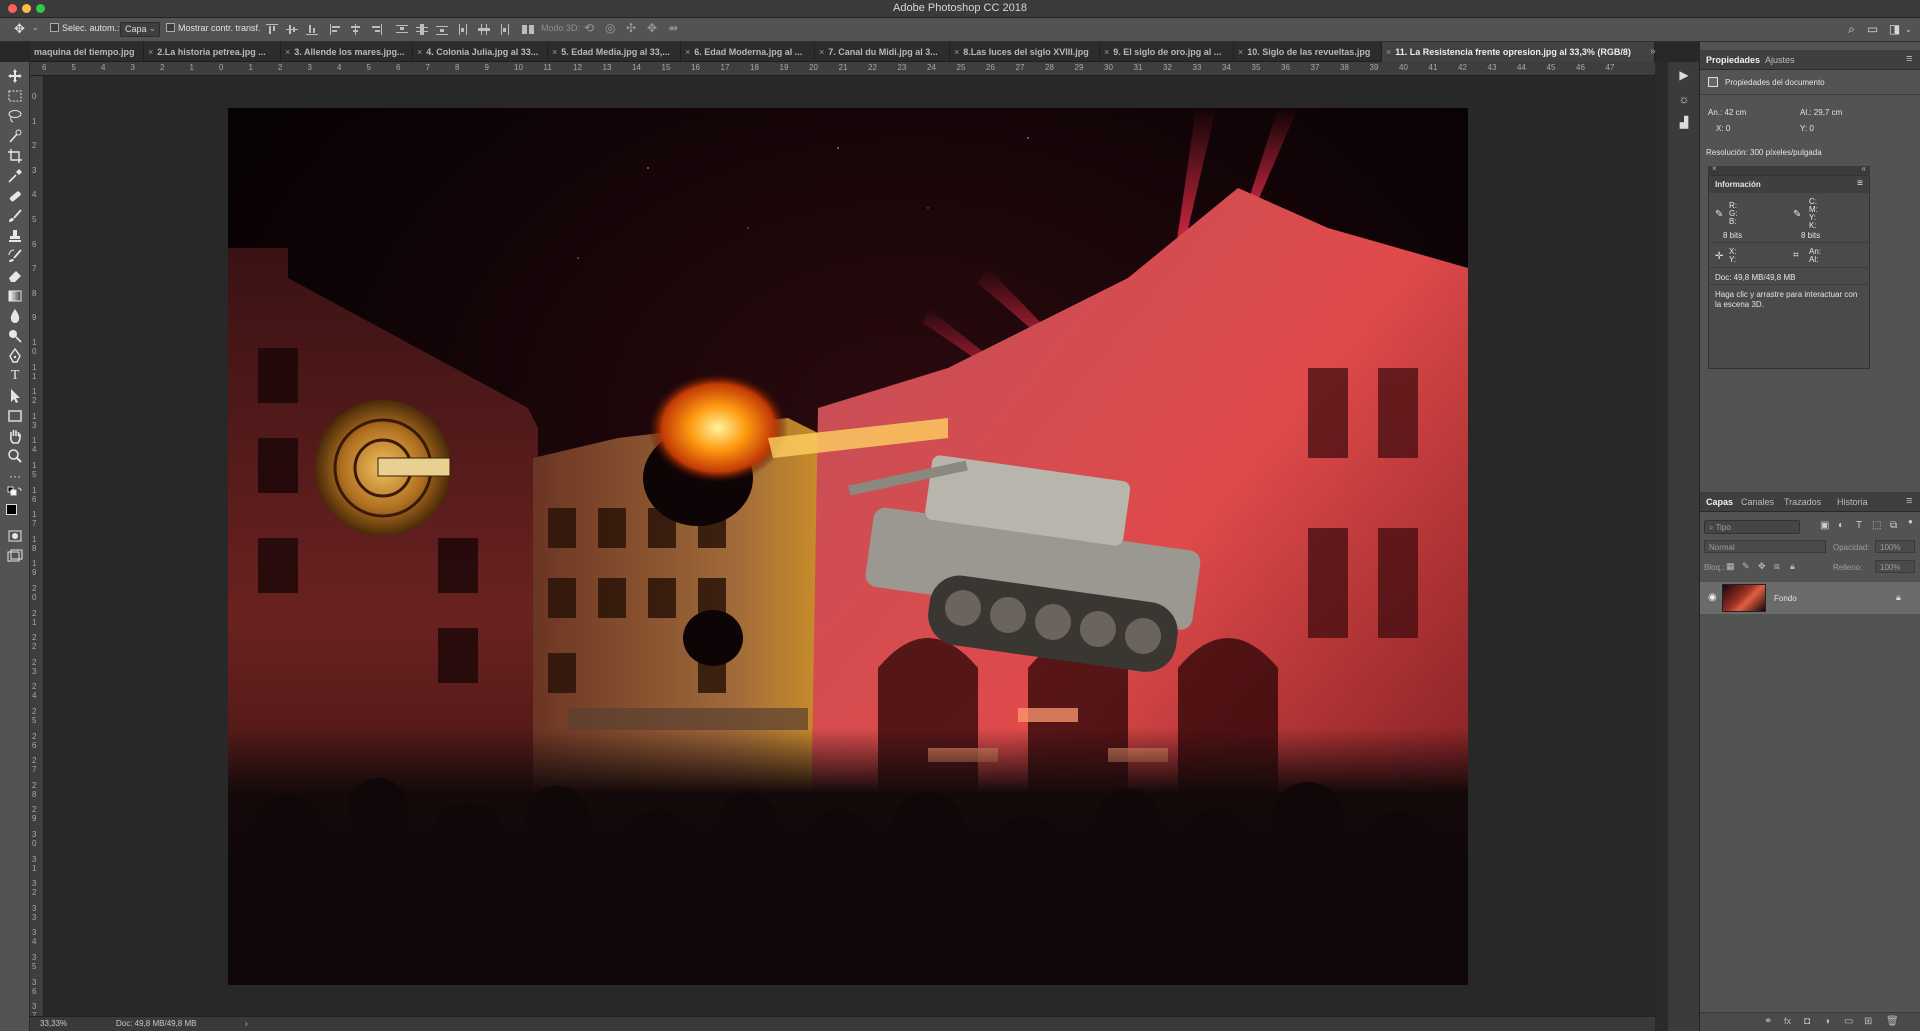  Describe the element at coordinates (1868, 1021) in the screenshot. I see `new-layer-icon: ⊞` at that location.